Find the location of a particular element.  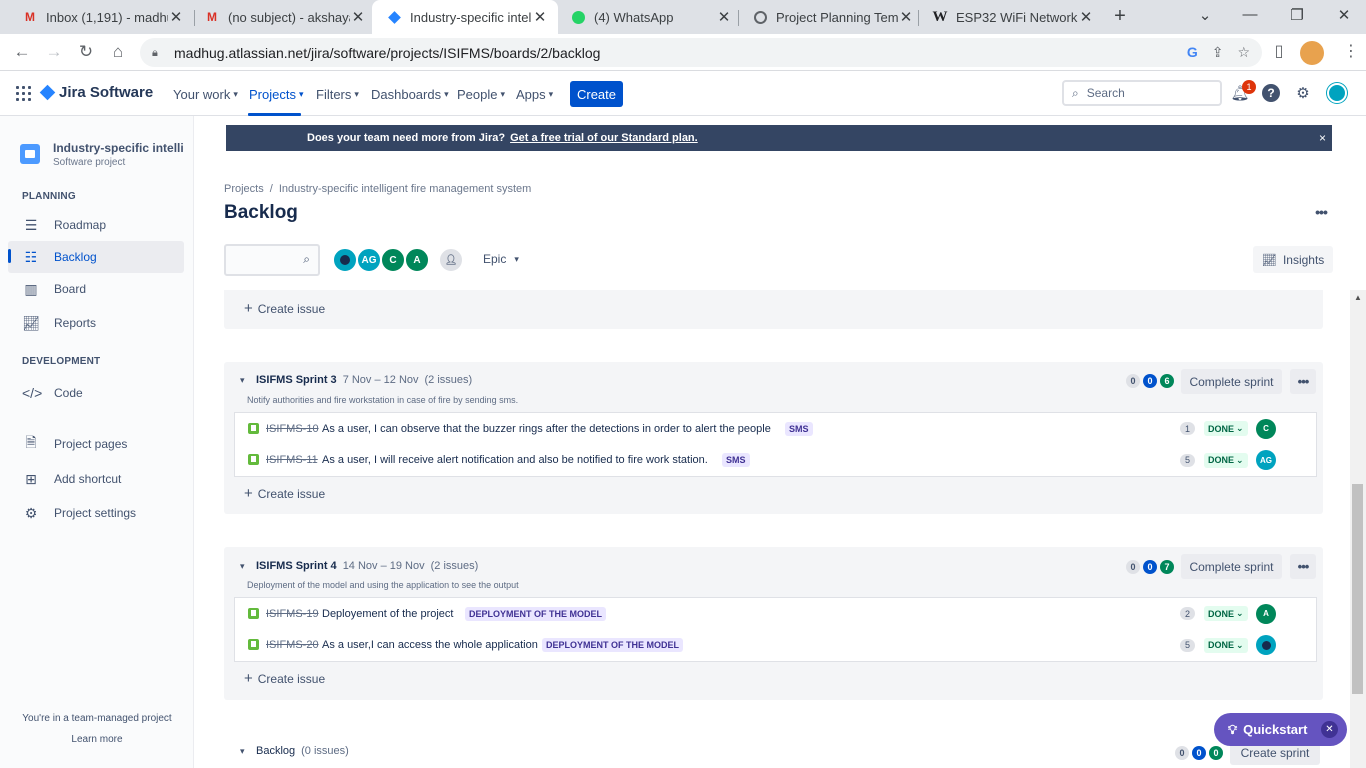

search-input: ⌕ Search is located at coordinates (1142, 93).